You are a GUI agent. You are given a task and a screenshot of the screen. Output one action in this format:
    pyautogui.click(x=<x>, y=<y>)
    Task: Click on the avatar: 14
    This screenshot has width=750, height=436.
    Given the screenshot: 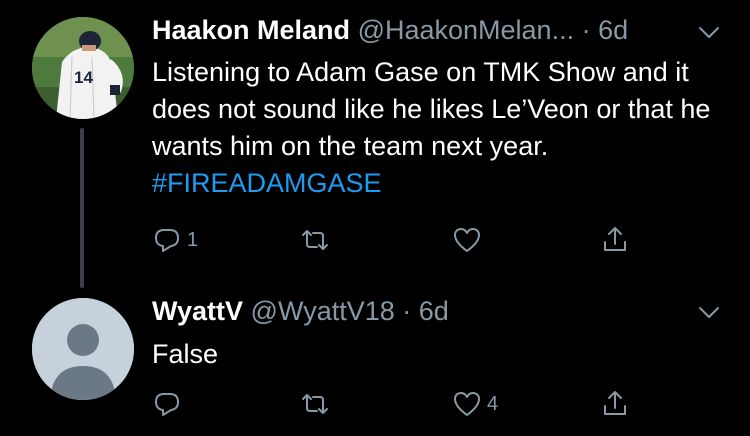 What is the action you would take?
    pyautogui.click(x=83, y=68)
    